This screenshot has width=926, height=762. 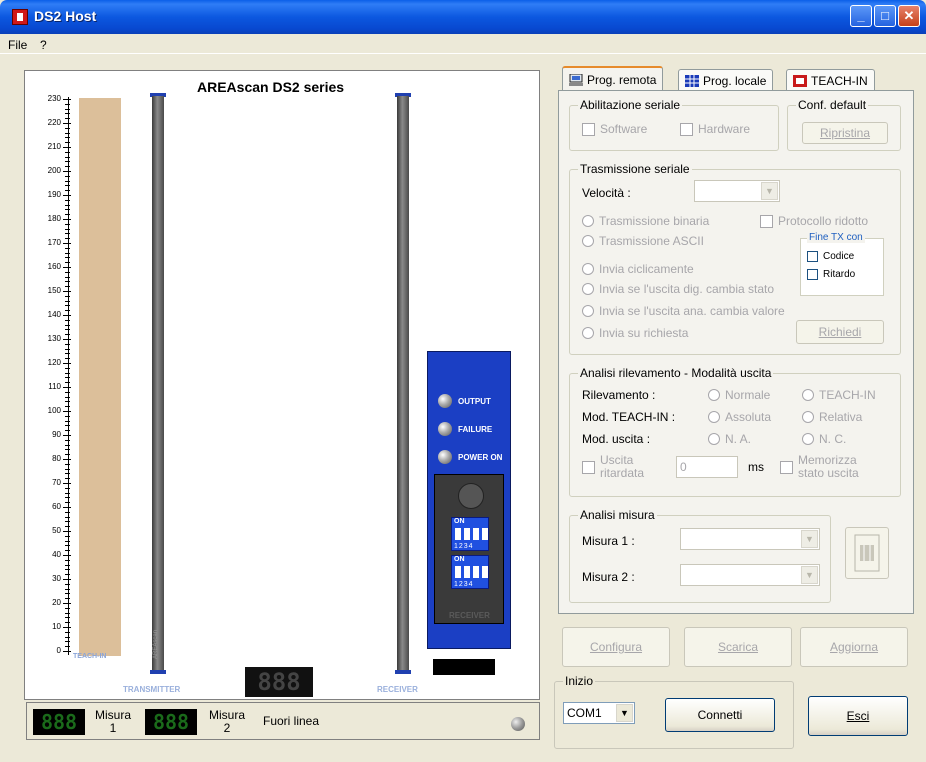 I want to click on measure2-select: ▼, so click(x=750, y=575).